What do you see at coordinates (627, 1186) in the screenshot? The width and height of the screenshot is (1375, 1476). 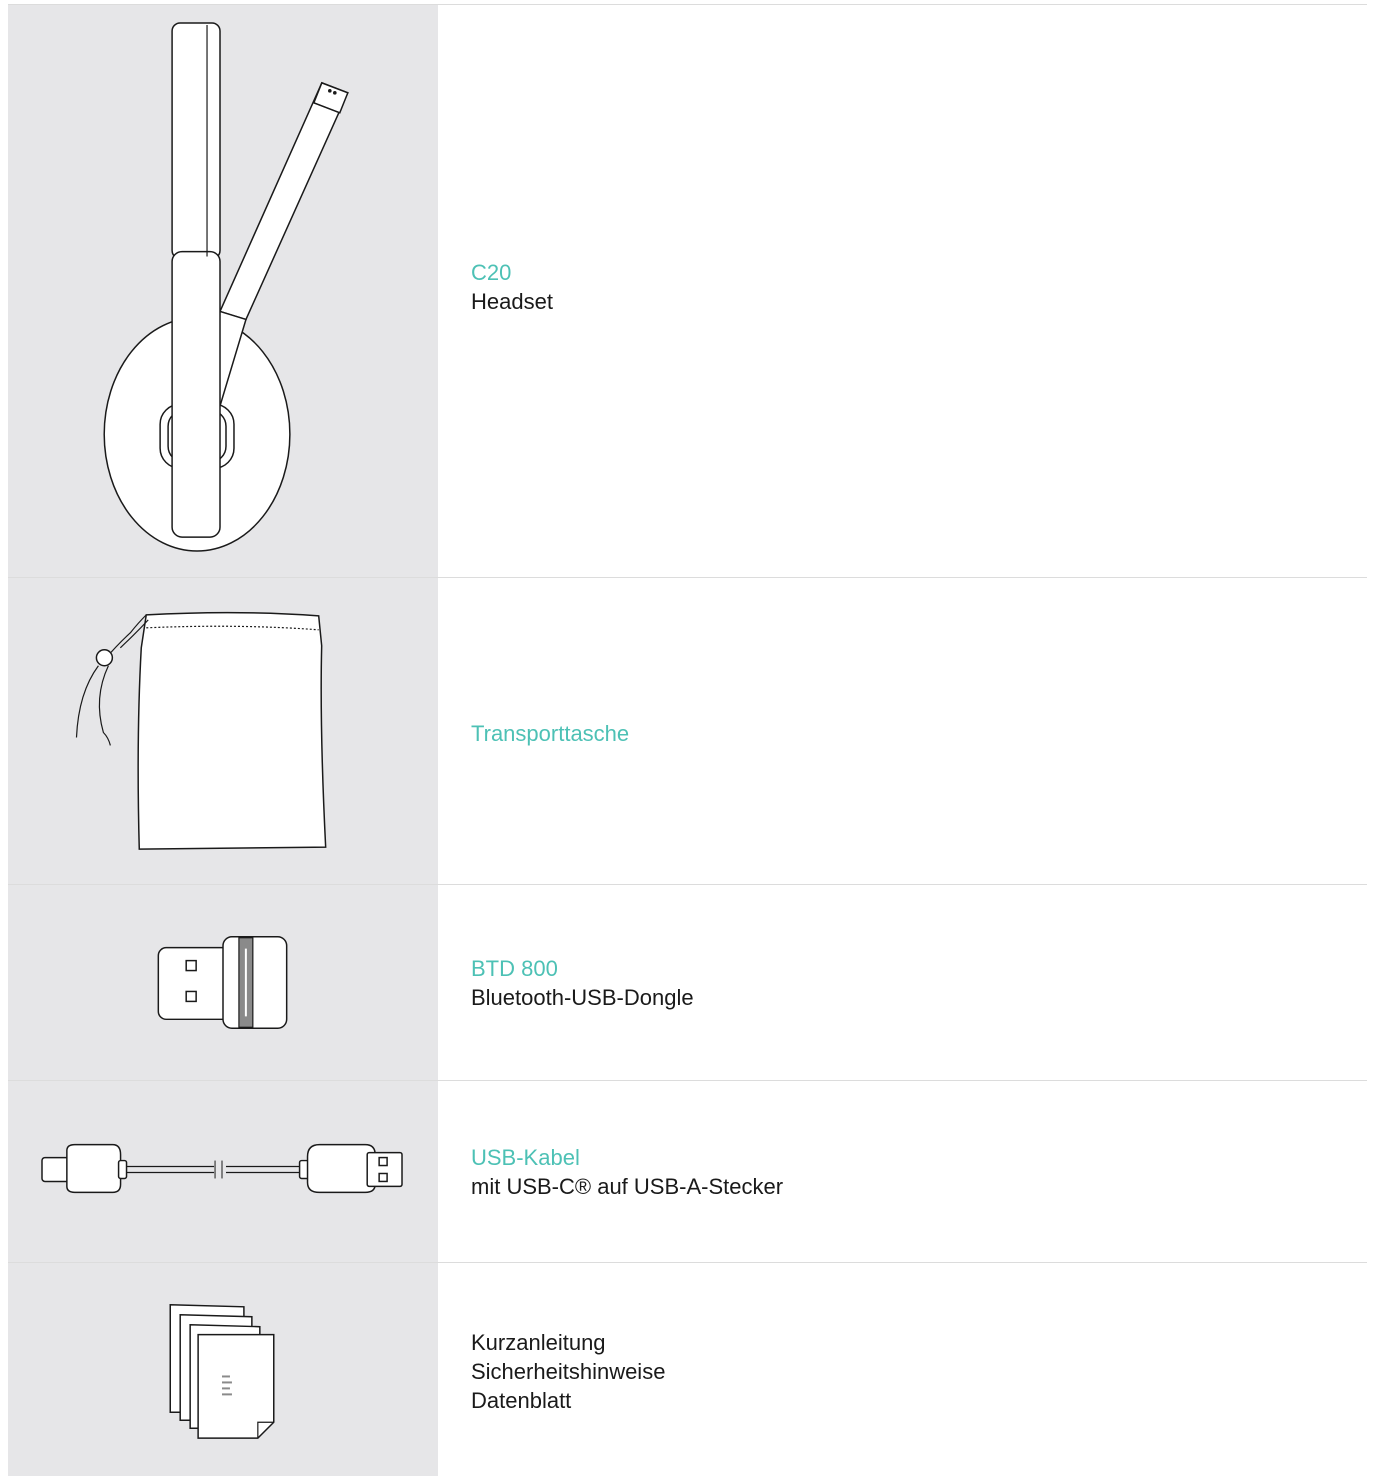 I see `item-description: mit USB-C® auf USB-A-Stecker` at bounding box center [627, 1186].